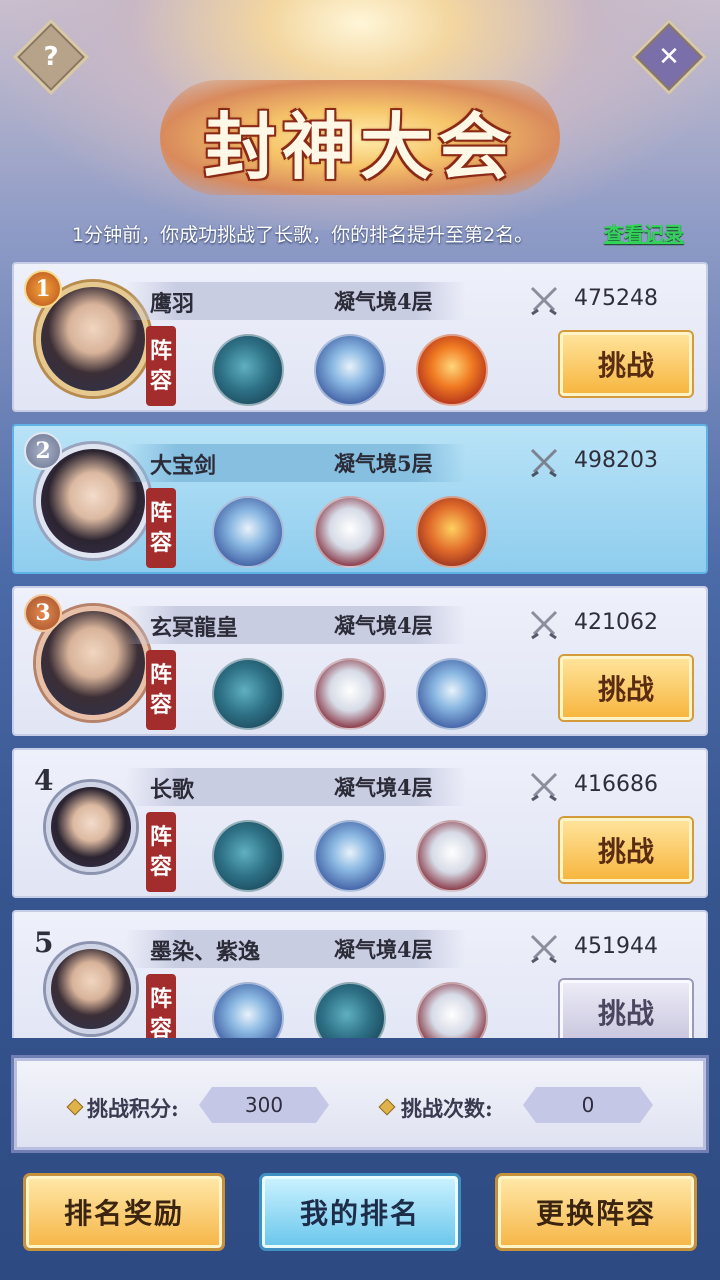 The height and width of the screenshot is (1280, 720). What do you see at coordinates (264, 1105) in the screenshot?
I see `points-value: 300` at bounding box center [264, 1105].